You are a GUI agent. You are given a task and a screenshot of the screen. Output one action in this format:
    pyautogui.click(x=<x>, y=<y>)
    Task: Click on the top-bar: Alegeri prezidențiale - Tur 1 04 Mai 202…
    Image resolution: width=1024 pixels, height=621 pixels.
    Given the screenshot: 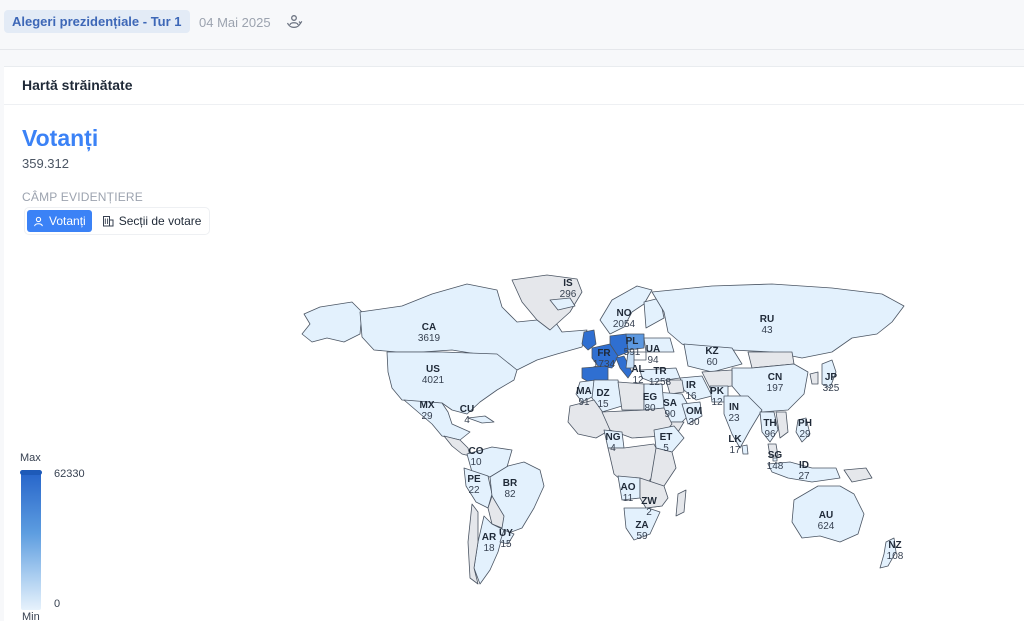 What is the action you would take?
    pyautogui.click(x=512, y=25)
    